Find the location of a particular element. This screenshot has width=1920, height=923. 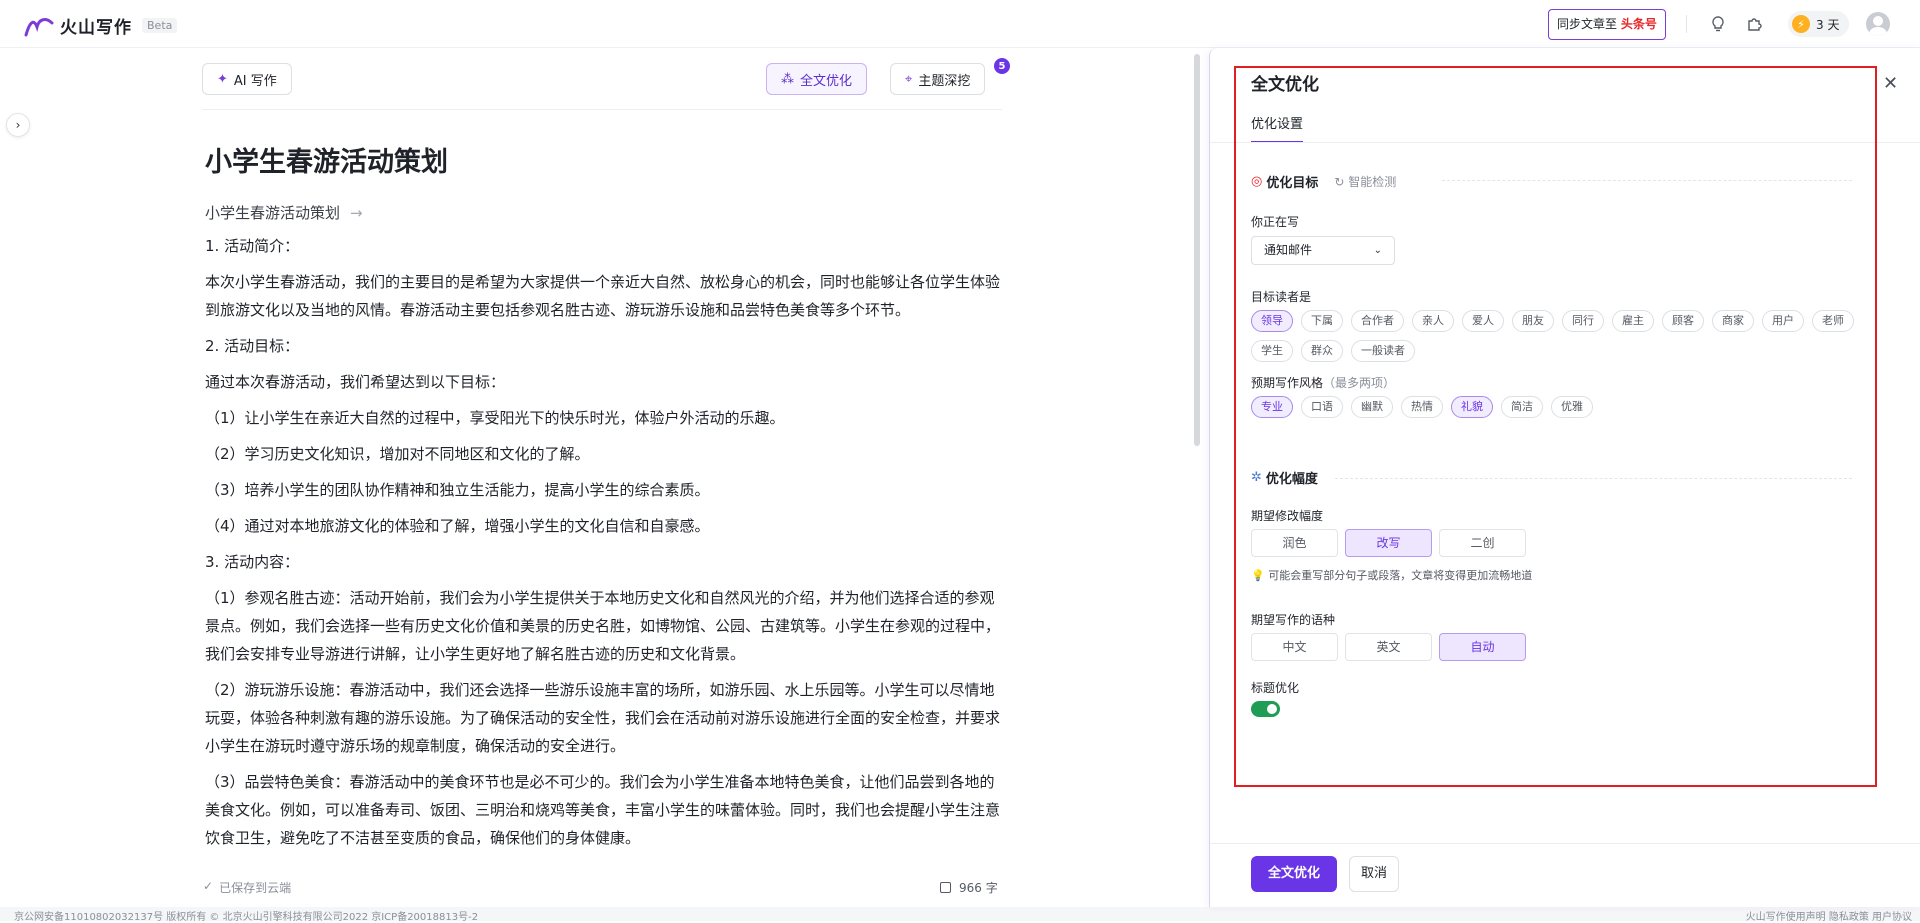

sync-label: 同步文章至 is located at coordinates (1587, 24).